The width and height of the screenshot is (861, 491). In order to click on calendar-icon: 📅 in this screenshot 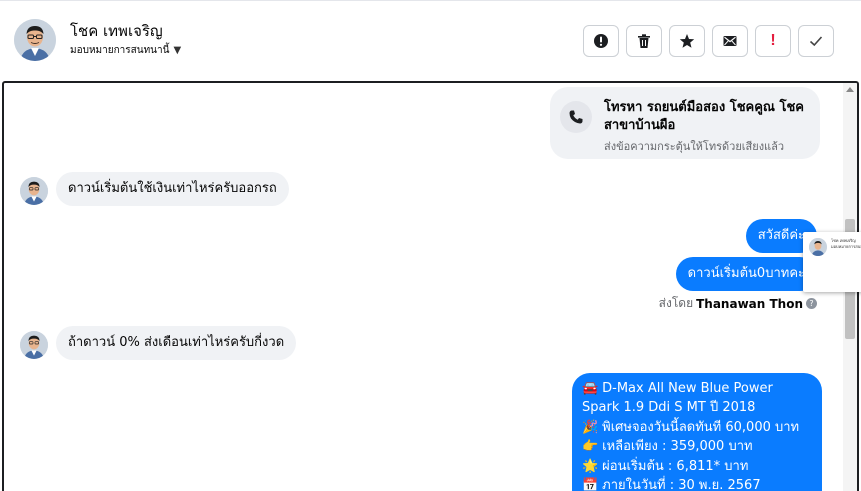, I will do `click(590, 484)`.